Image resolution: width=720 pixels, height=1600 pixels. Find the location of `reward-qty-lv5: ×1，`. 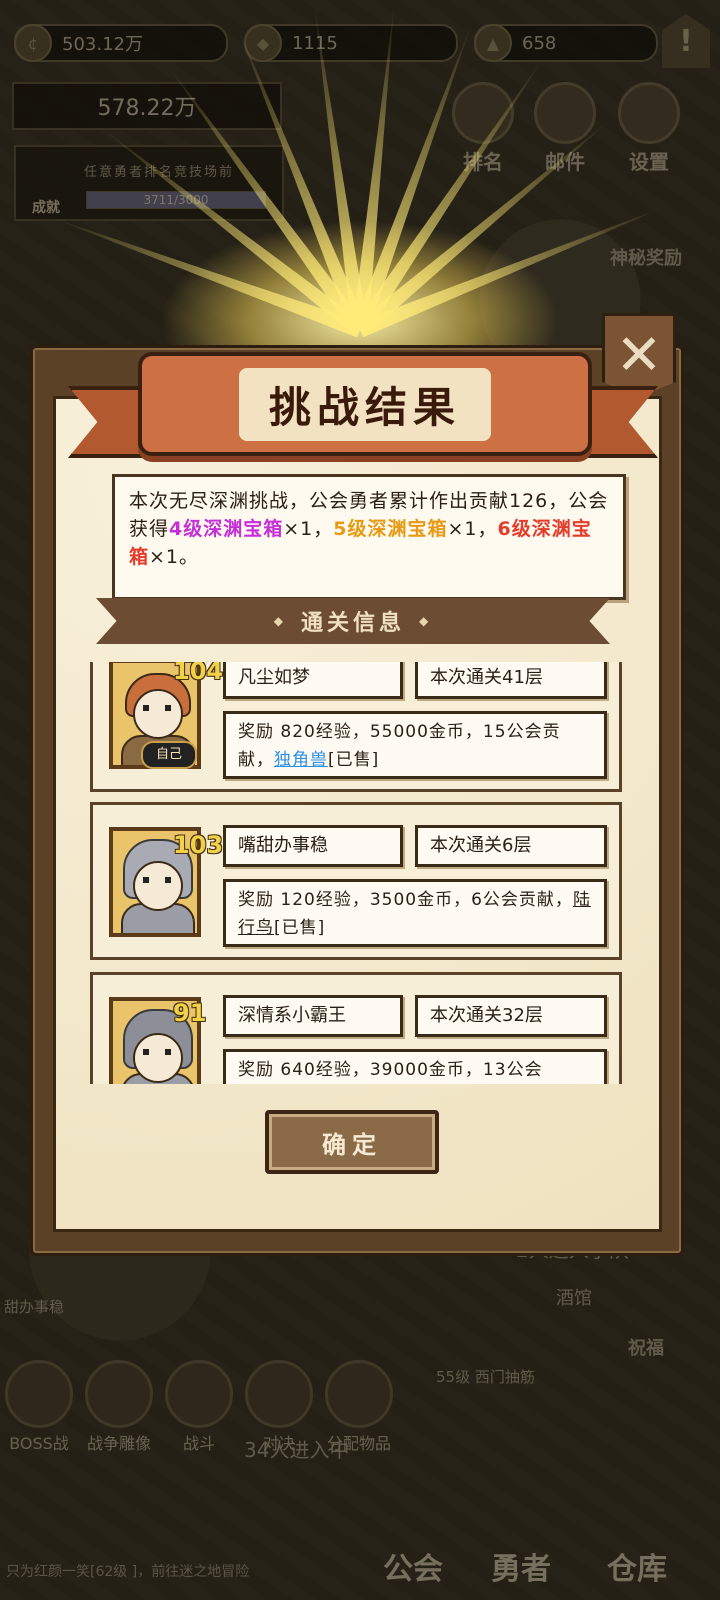

reward-qty-lv5: ×1， is located at coordinates (472, 529).